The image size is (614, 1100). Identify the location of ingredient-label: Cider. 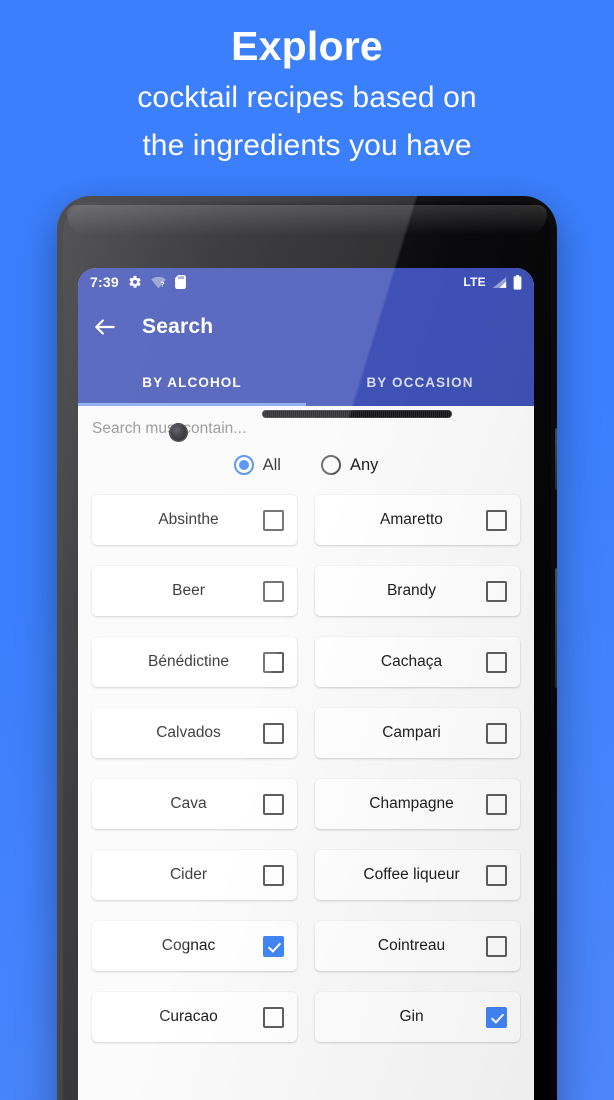
(188, 874).